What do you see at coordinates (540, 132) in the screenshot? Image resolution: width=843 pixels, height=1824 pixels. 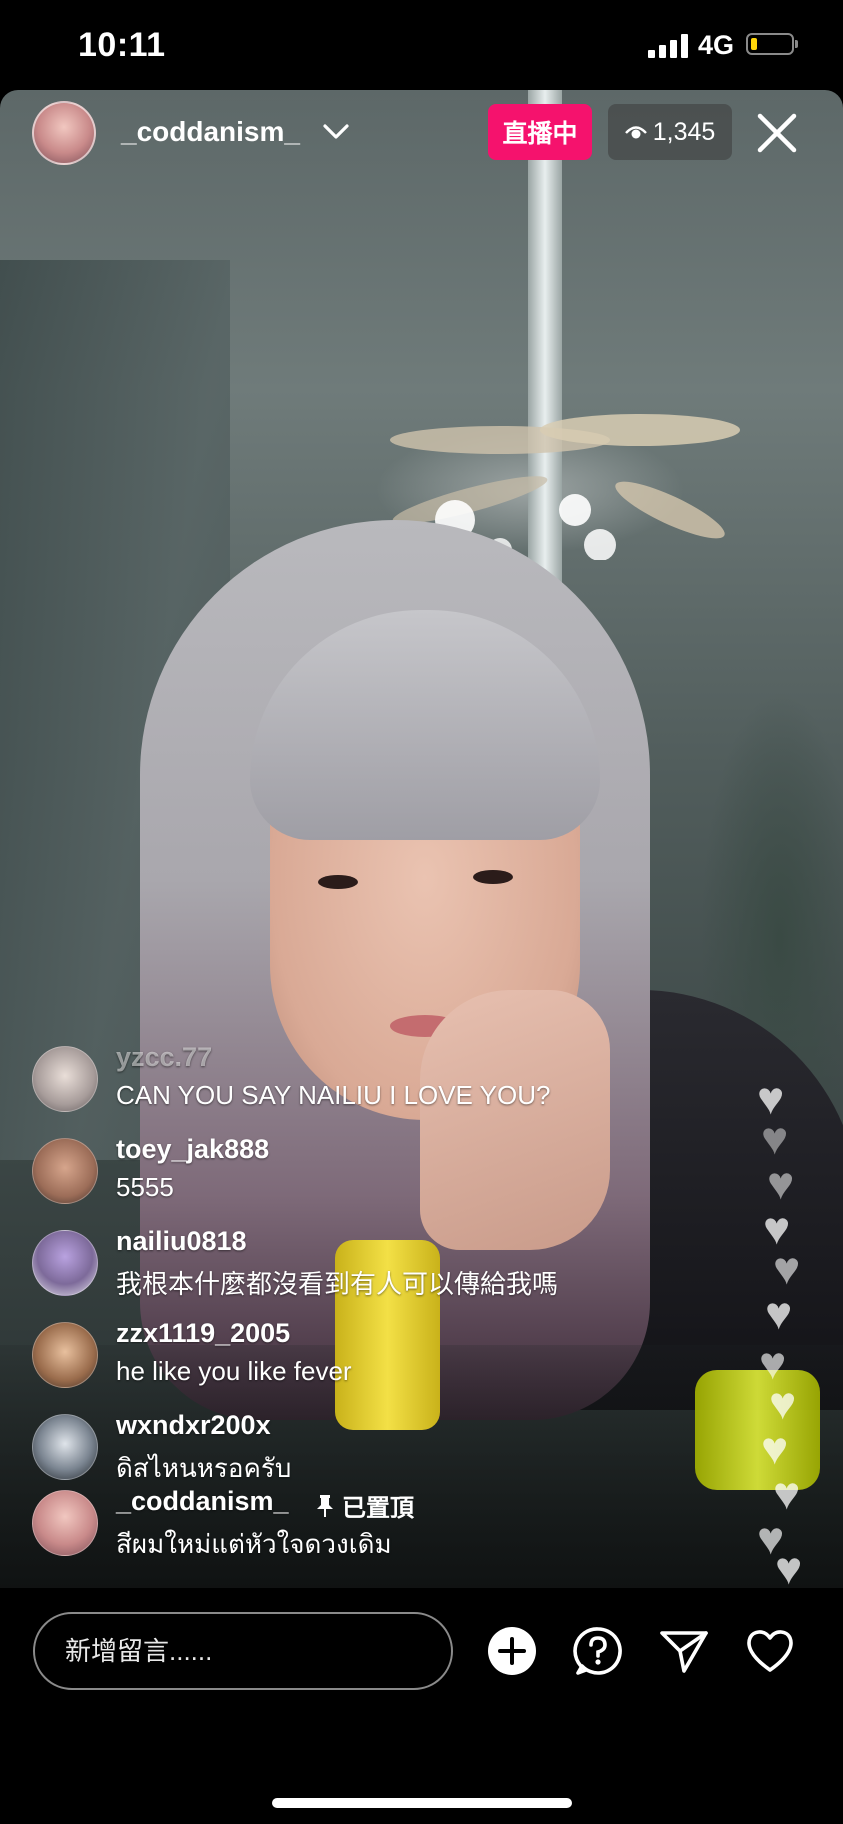 I see `live-badge: 直播中` at bounding box center [540, 132].